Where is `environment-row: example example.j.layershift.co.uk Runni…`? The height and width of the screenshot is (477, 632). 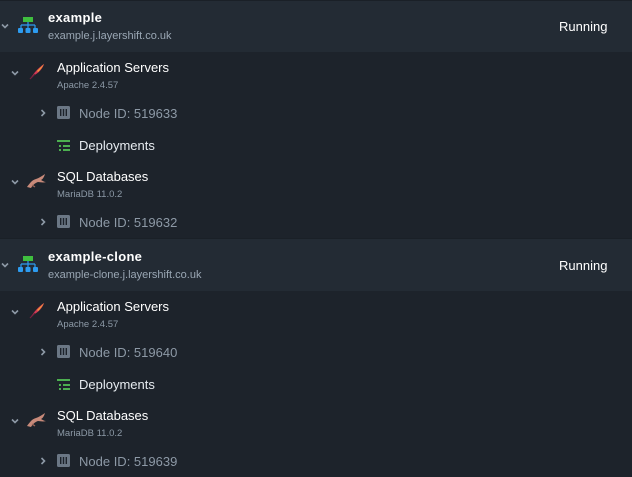
environment-row: example example.j.layershift.co.uk Runni… is located at coordinates (316, 26).